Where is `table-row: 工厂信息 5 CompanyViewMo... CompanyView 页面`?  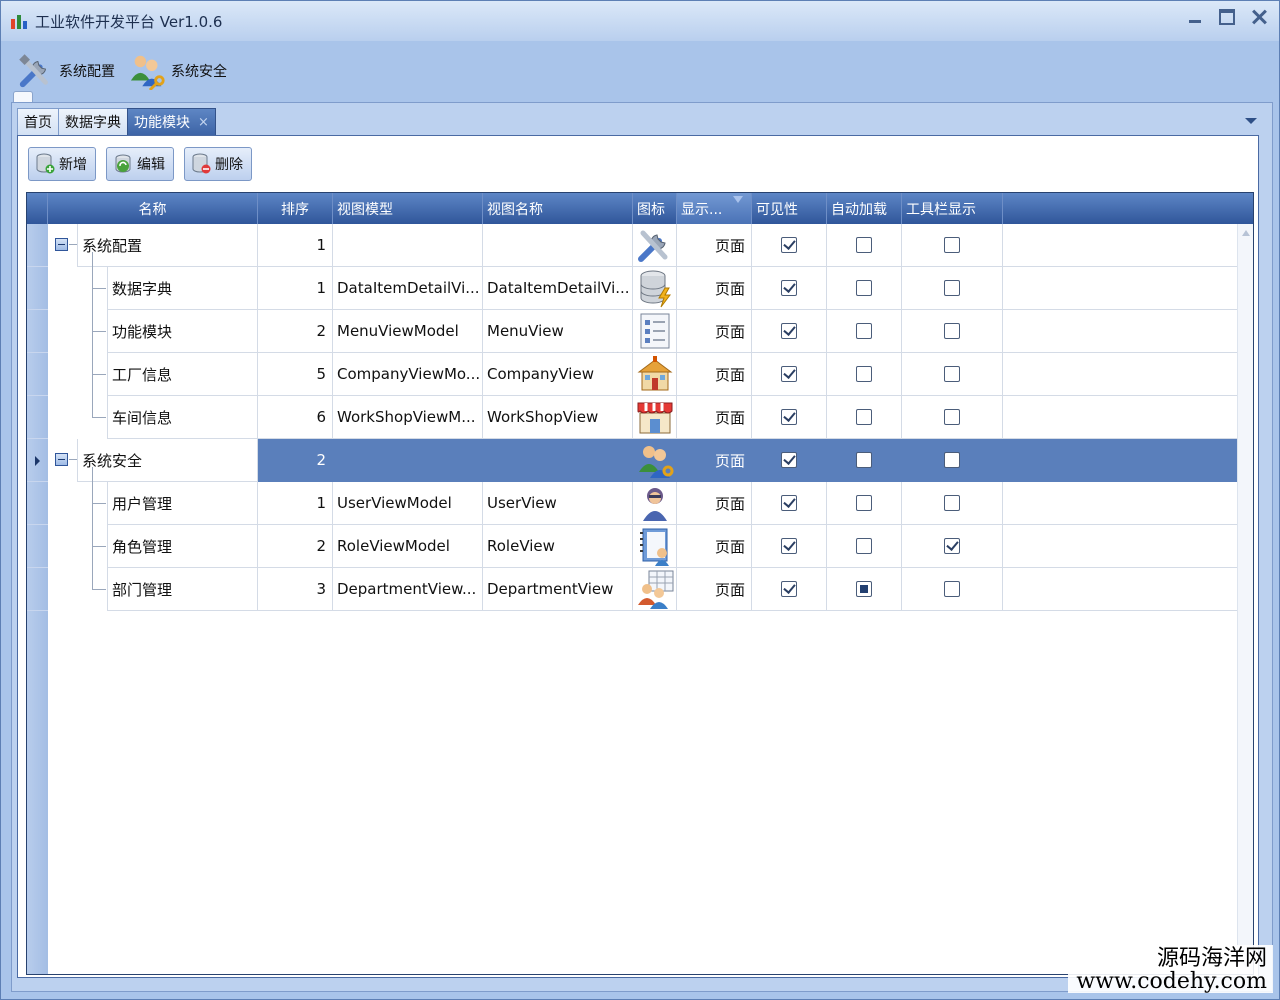
table-row: 工厂信息 5 CompanyViewMo... CompanyView 页面 is located at coordinates (632, 374).